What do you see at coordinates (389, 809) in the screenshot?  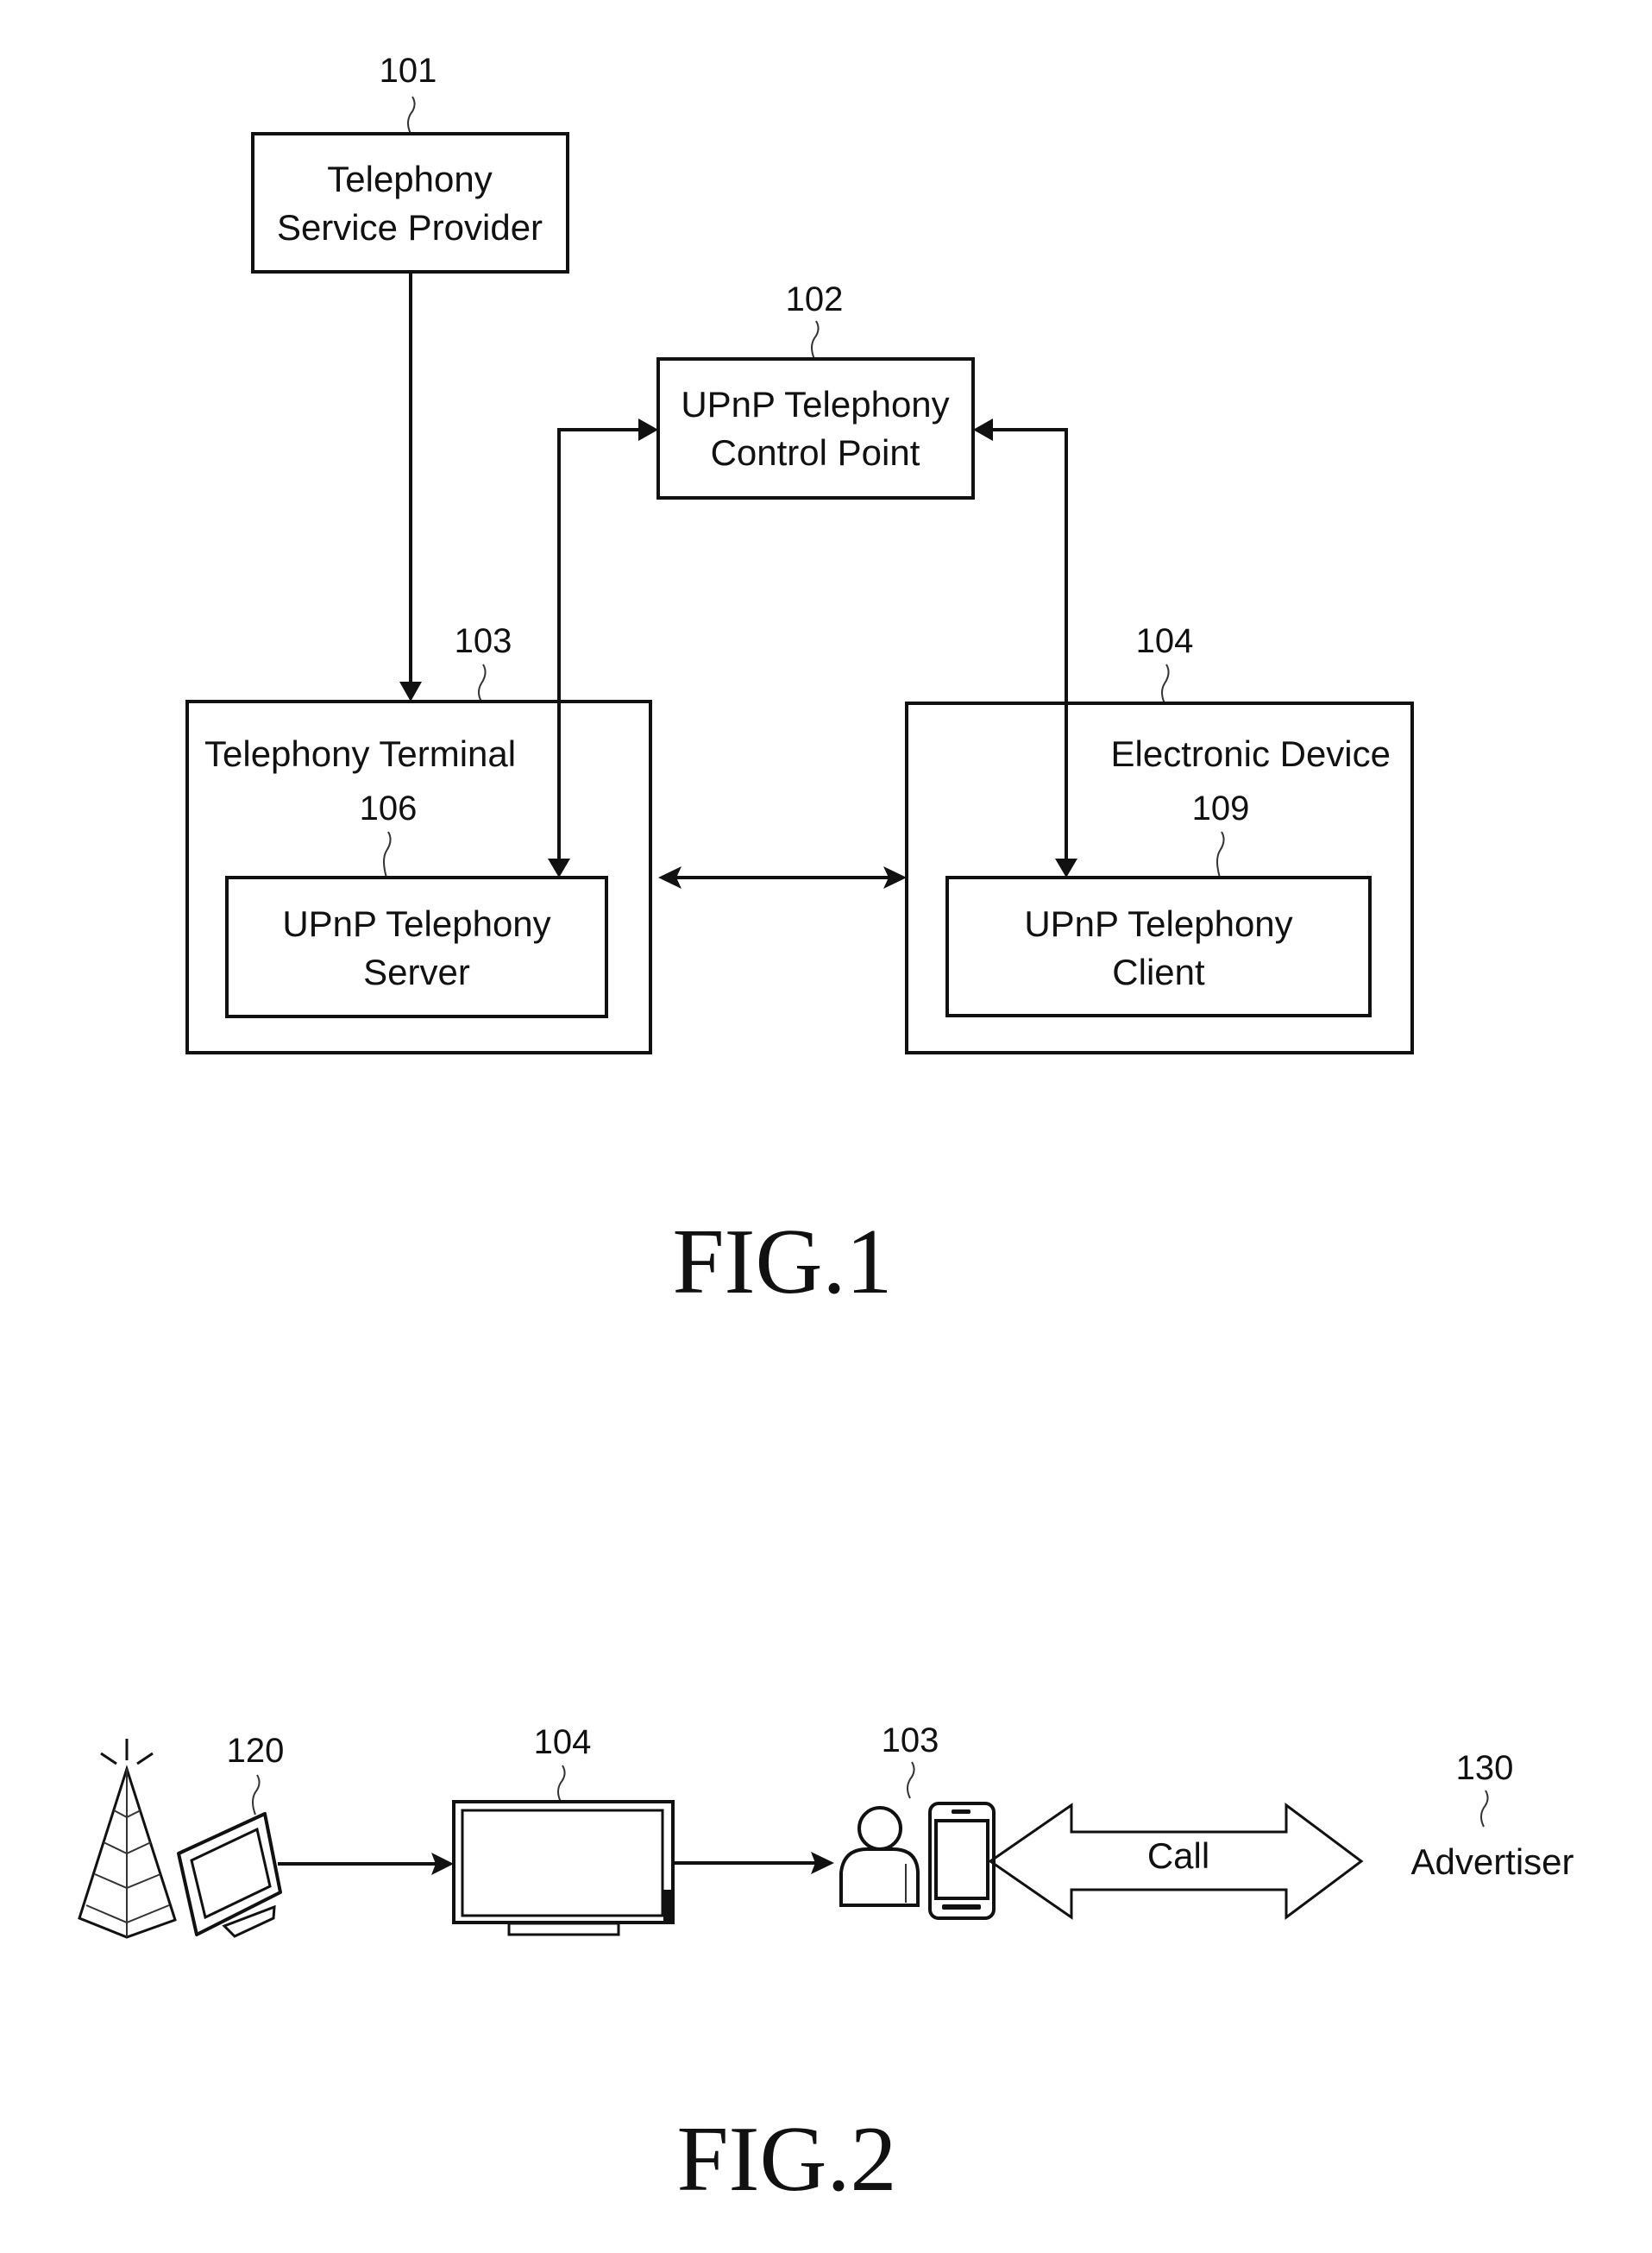 I see `ref-label-106: 106` at bounding box center [389, 809].